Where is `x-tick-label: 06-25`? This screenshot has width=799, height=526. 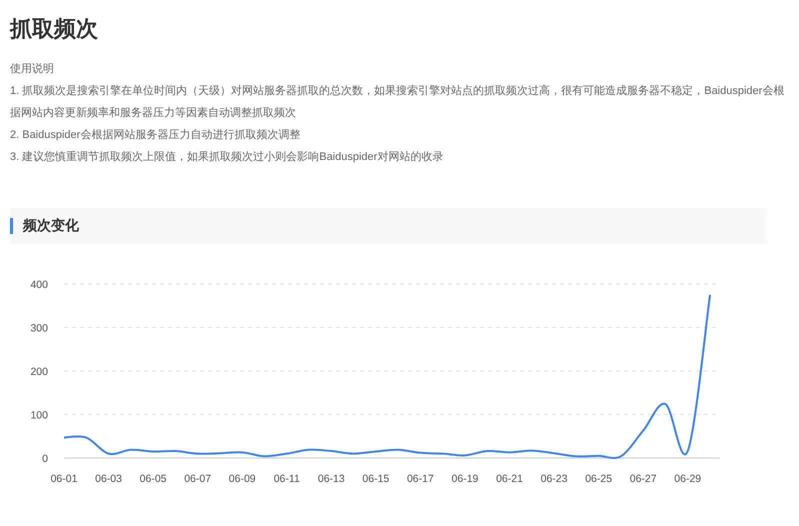
x-tick-label: 06-25 is located at coordinates (598, 479).